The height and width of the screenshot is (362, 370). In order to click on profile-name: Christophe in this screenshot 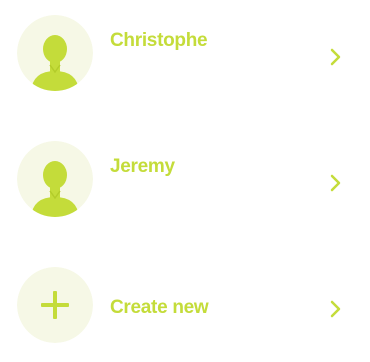, I will do `click(159, 40)`.